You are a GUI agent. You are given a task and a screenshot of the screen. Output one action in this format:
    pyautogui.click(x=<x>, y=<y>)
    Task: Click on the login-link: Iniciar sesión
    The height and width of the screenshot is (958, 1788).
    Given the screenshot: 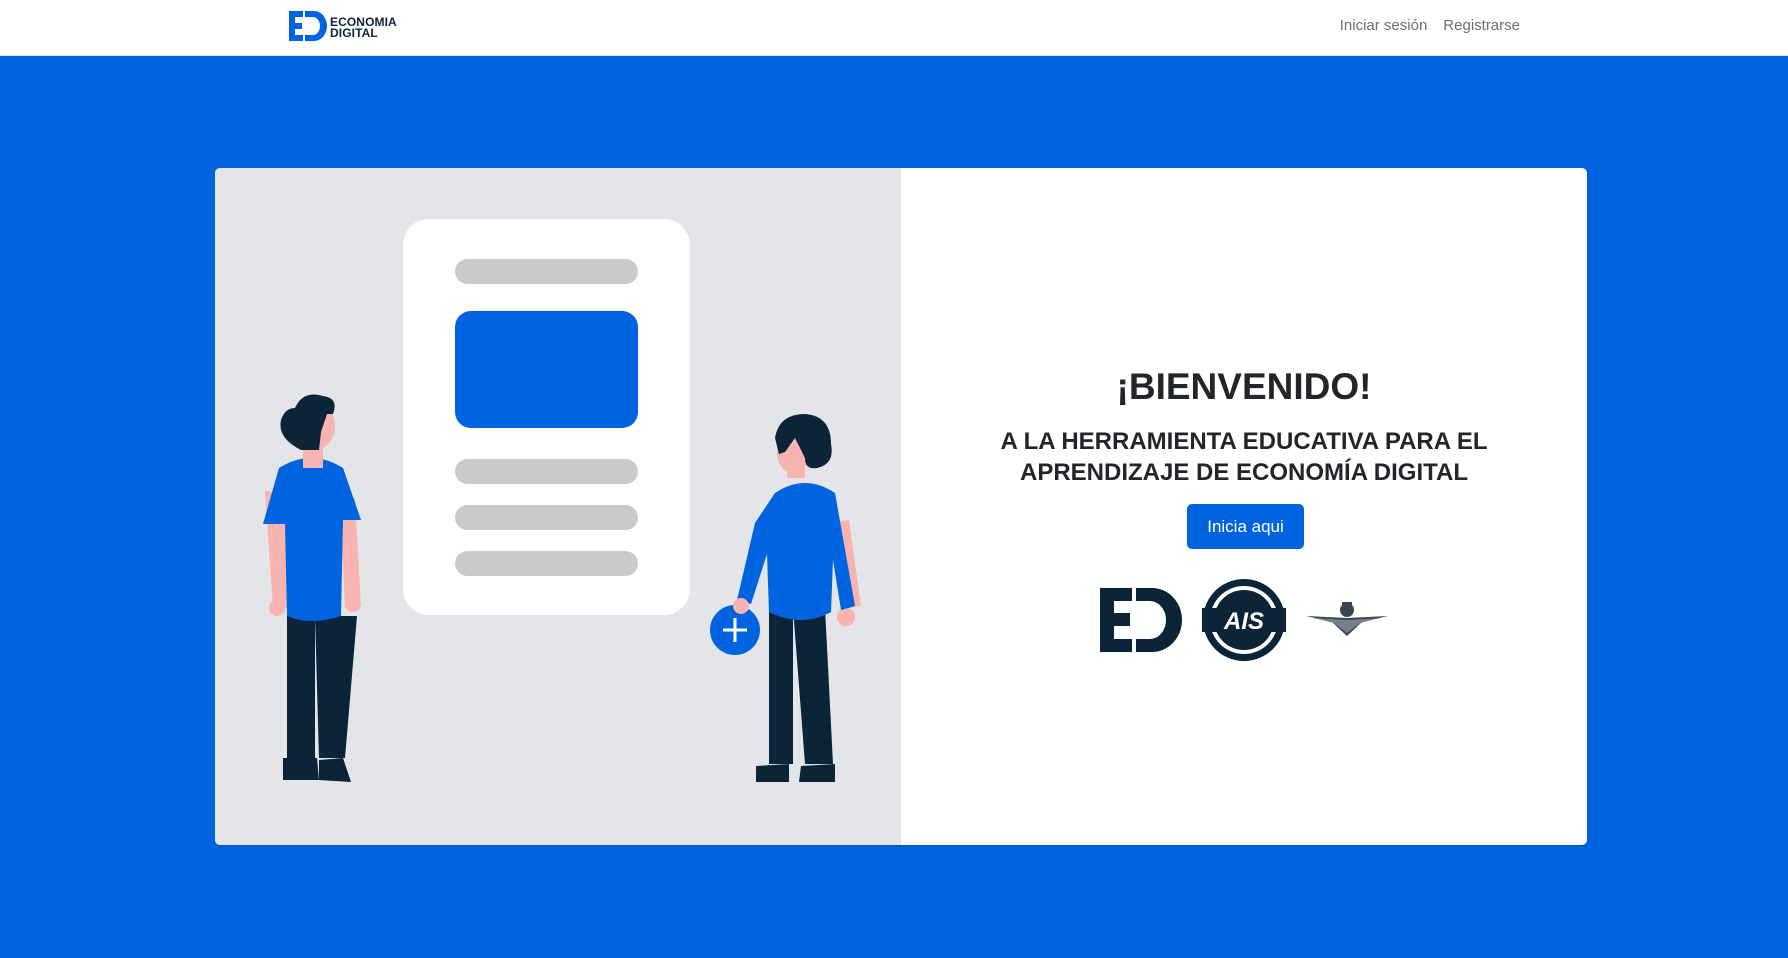 What is the action you would take?
    pyautogui.click(x=1384, y=25)
    